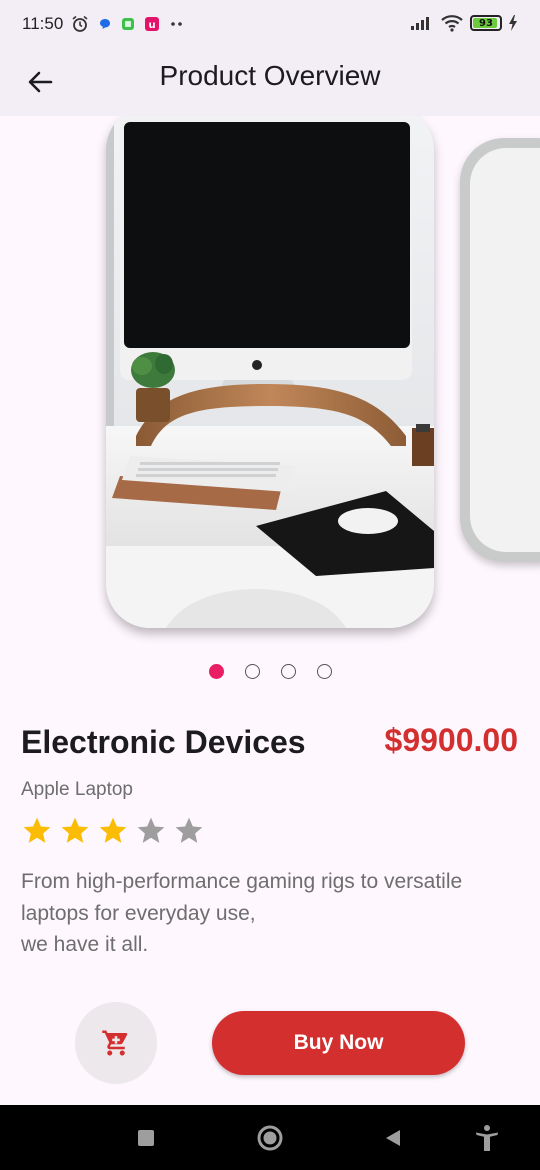 Image resolution: width=540 pixels, height=1170 pixels. I want to click on description-line: we have it all., so click(85, 944).